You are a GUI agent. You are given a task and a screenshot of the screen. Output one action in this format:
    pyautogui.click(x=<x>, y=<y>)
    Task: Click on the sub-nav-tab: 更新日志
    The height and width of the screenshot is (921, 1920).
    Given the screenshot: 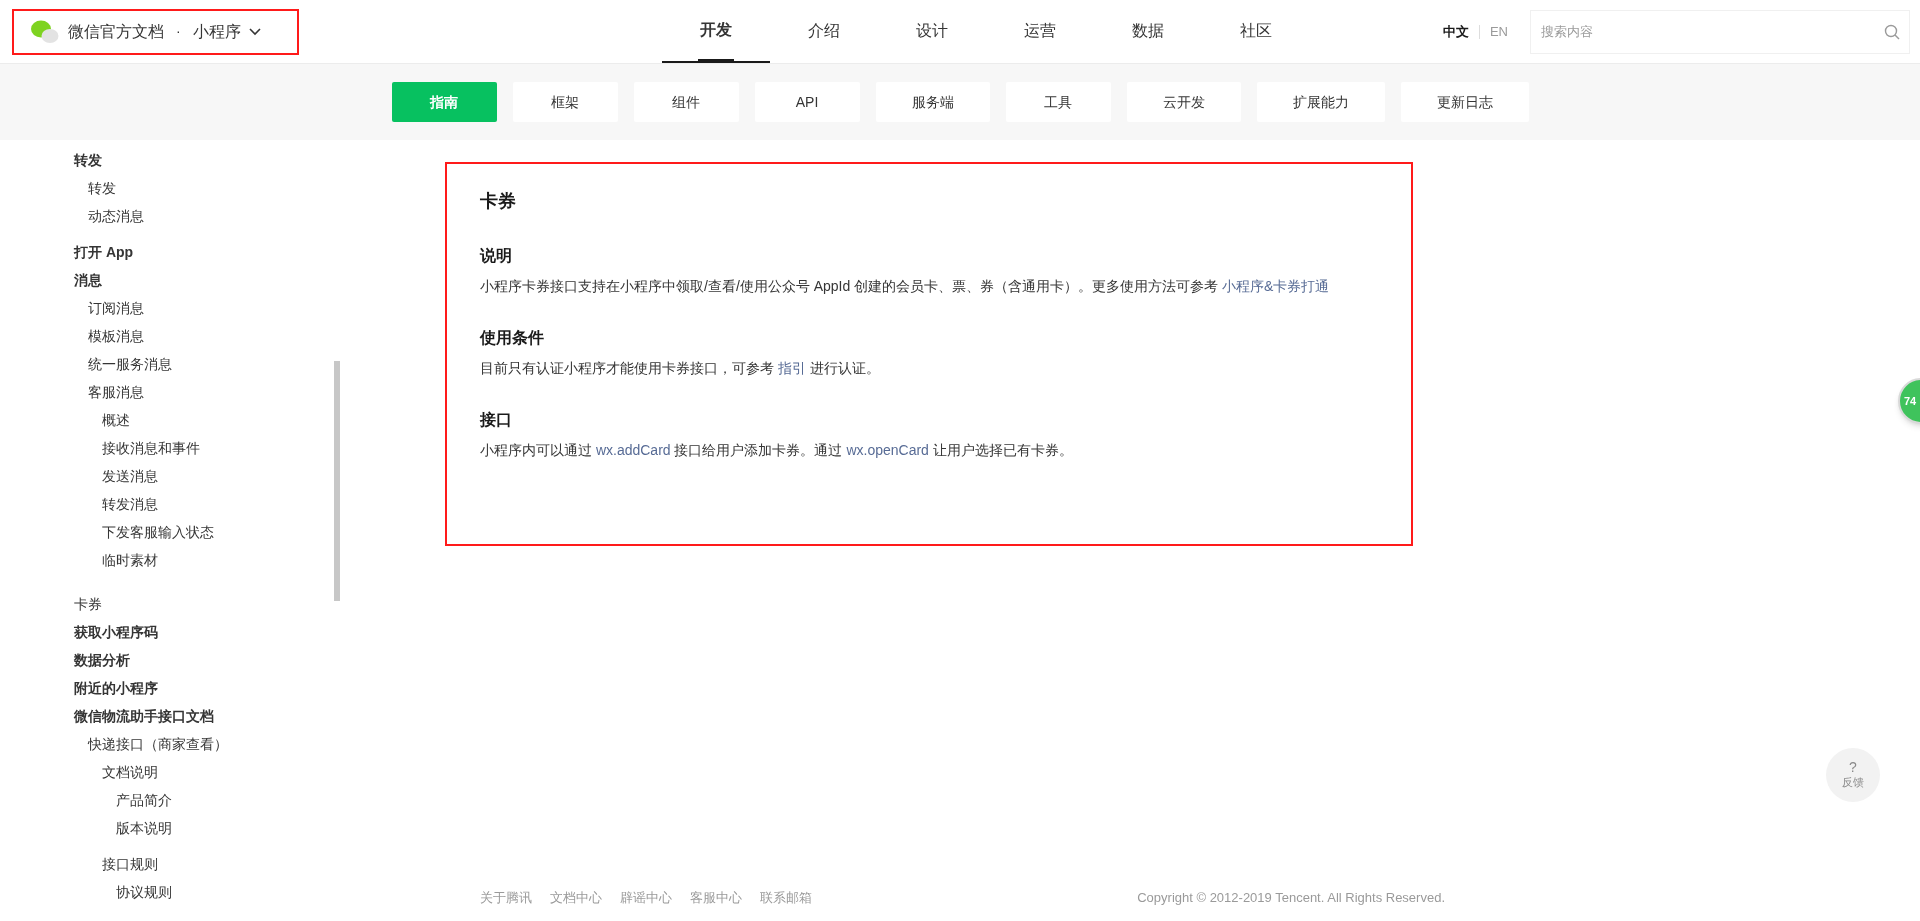 What is the action you would take?
    pyautogui.click(x=1464, y=102)
    